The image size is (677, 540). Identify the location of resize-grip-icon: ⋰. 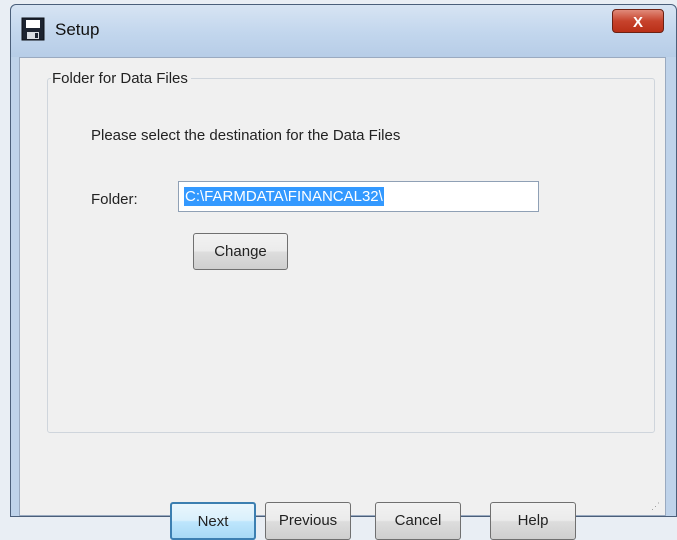
(656, 506).